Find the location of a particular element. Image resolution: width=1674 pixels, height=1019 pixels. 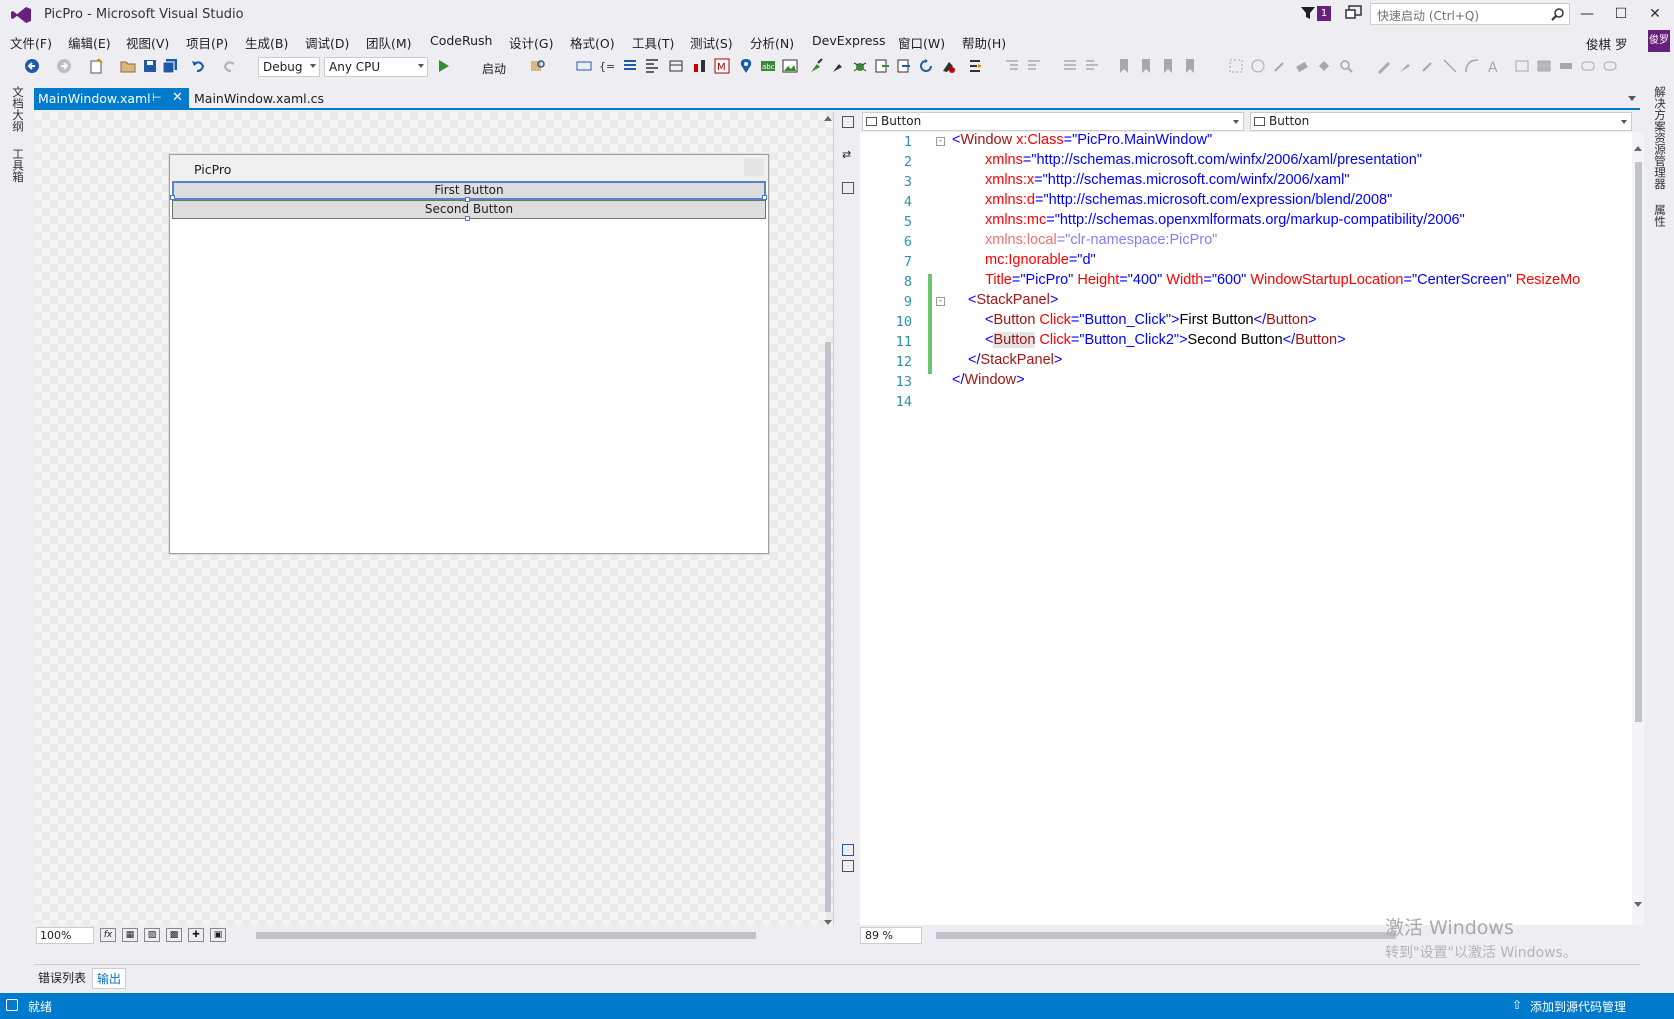

align-icon is located at coordinates (652, 66).